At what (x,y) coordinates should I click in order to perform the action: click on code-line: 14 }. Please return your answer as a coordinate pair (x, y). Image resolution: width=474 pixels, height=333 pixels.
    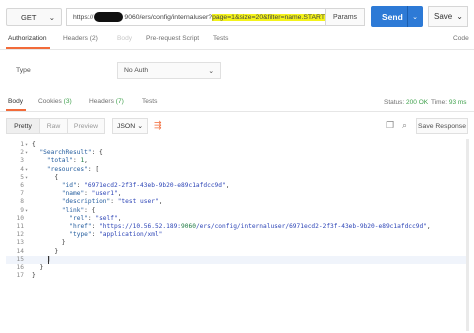
    Looking at the image, I should click on (237, 252).